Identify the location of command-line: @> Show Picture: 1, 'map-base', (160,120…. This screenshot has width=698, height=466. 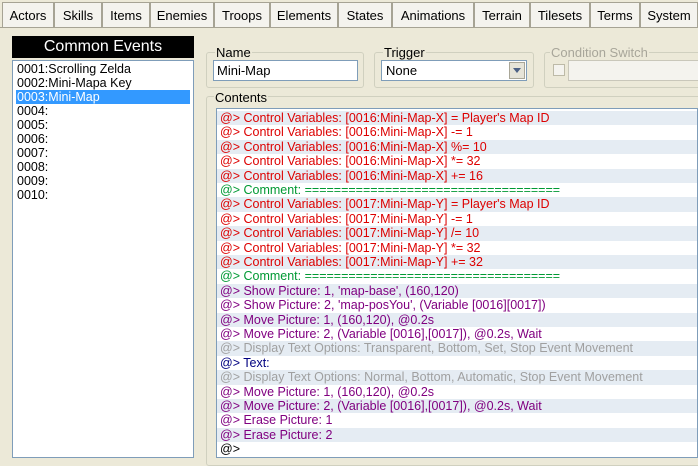
(457, 291).